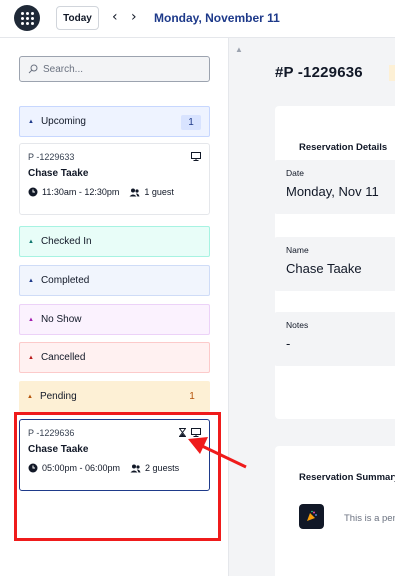 This screenshot has width=395, height=576. I want to click on section-title: Reservation Summary, so click(347, 477).